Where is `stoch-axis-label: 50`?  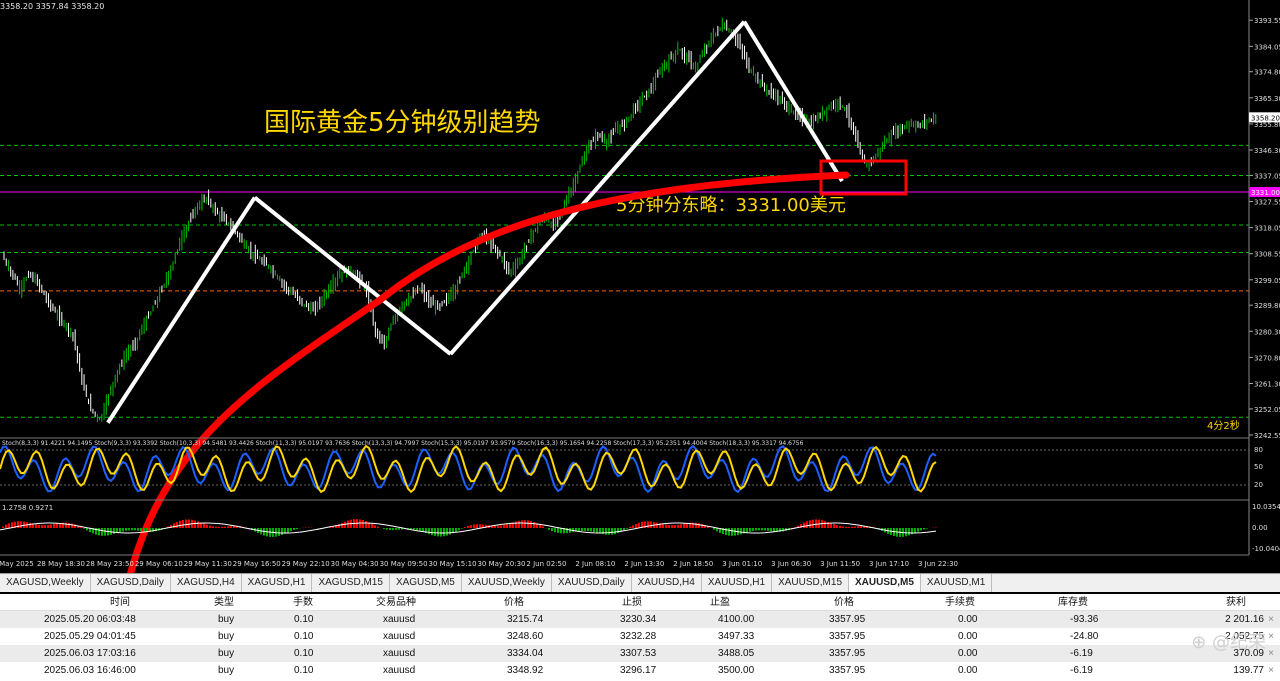
stoch-axis-label: 50 is located at coordinates (1258, 467).